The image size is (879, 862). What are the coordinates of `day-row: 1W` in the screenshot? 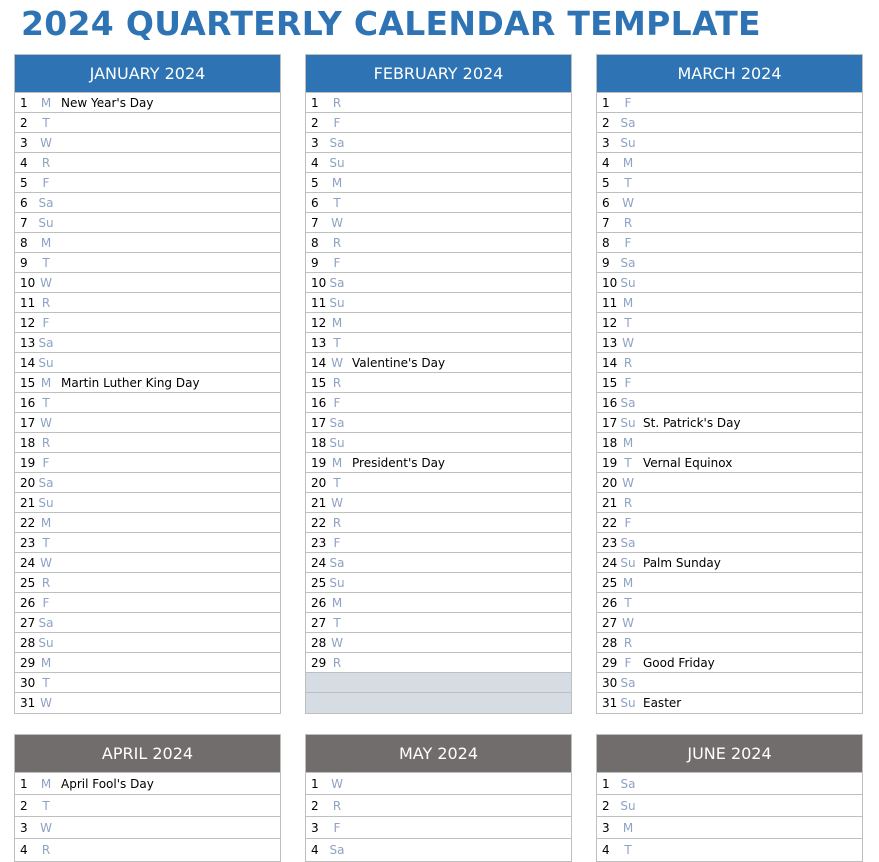 It's located at (438, 784).